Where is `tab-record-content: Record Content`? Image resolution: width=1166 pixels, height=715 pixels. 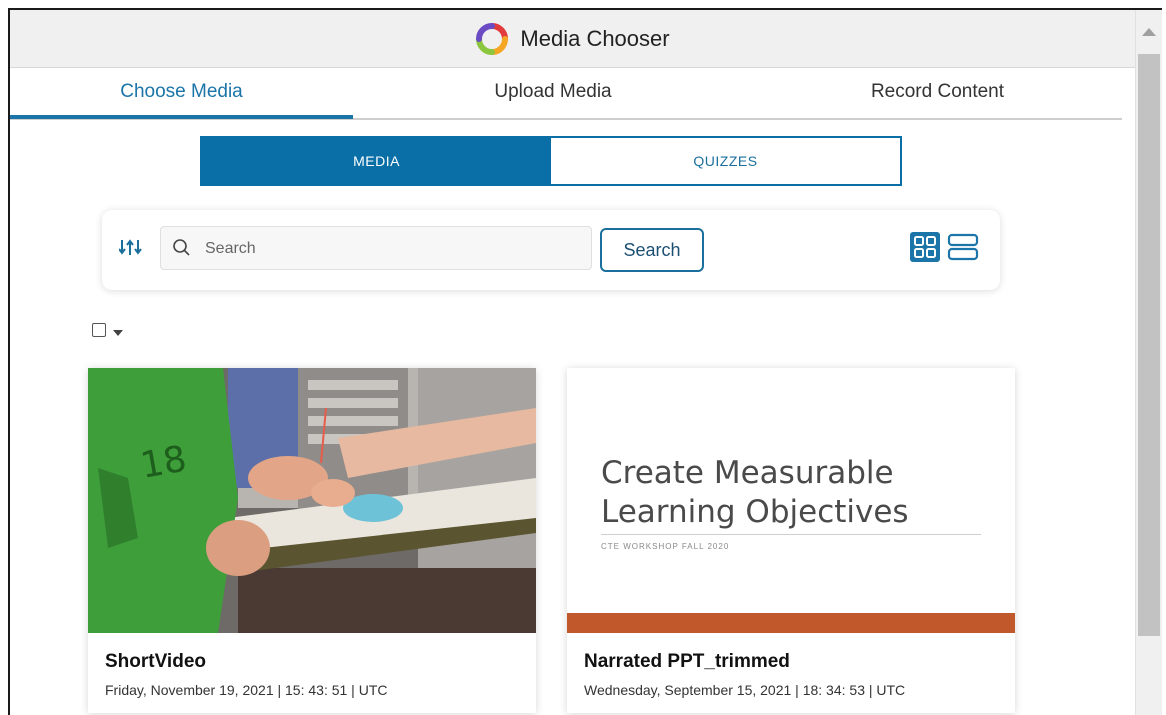
tab-record-content: Record Content is located at coordinates (937, 92).